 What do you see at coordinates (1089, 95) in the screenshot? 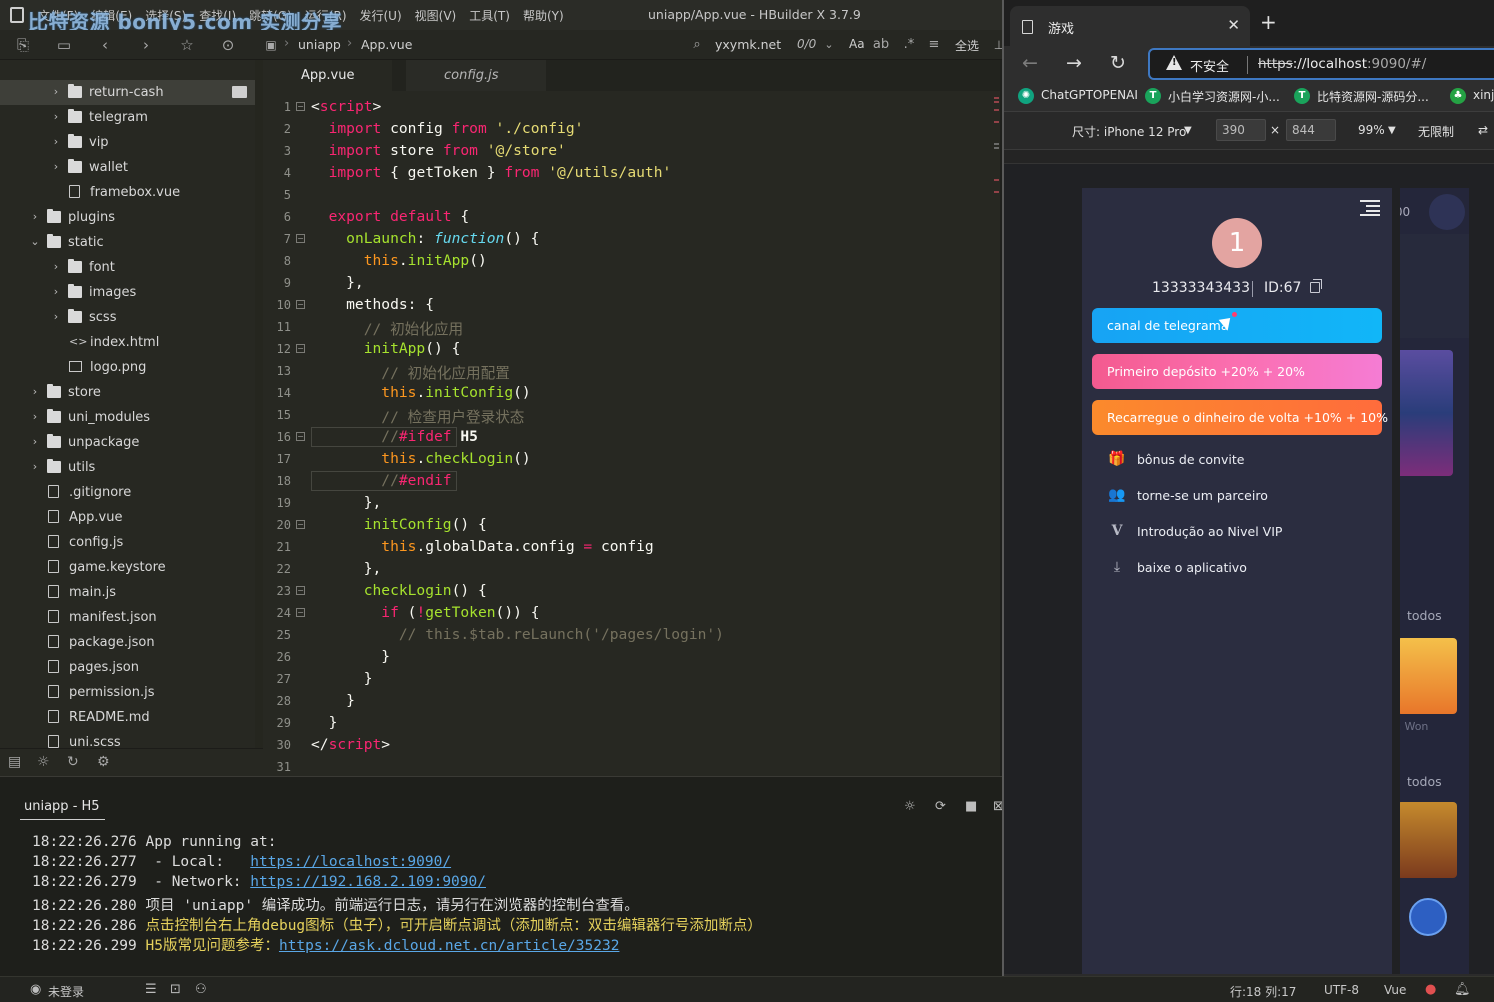
I see `bookmark-link: ChatGPTOPENAI` at bounding box center [1089, 95].